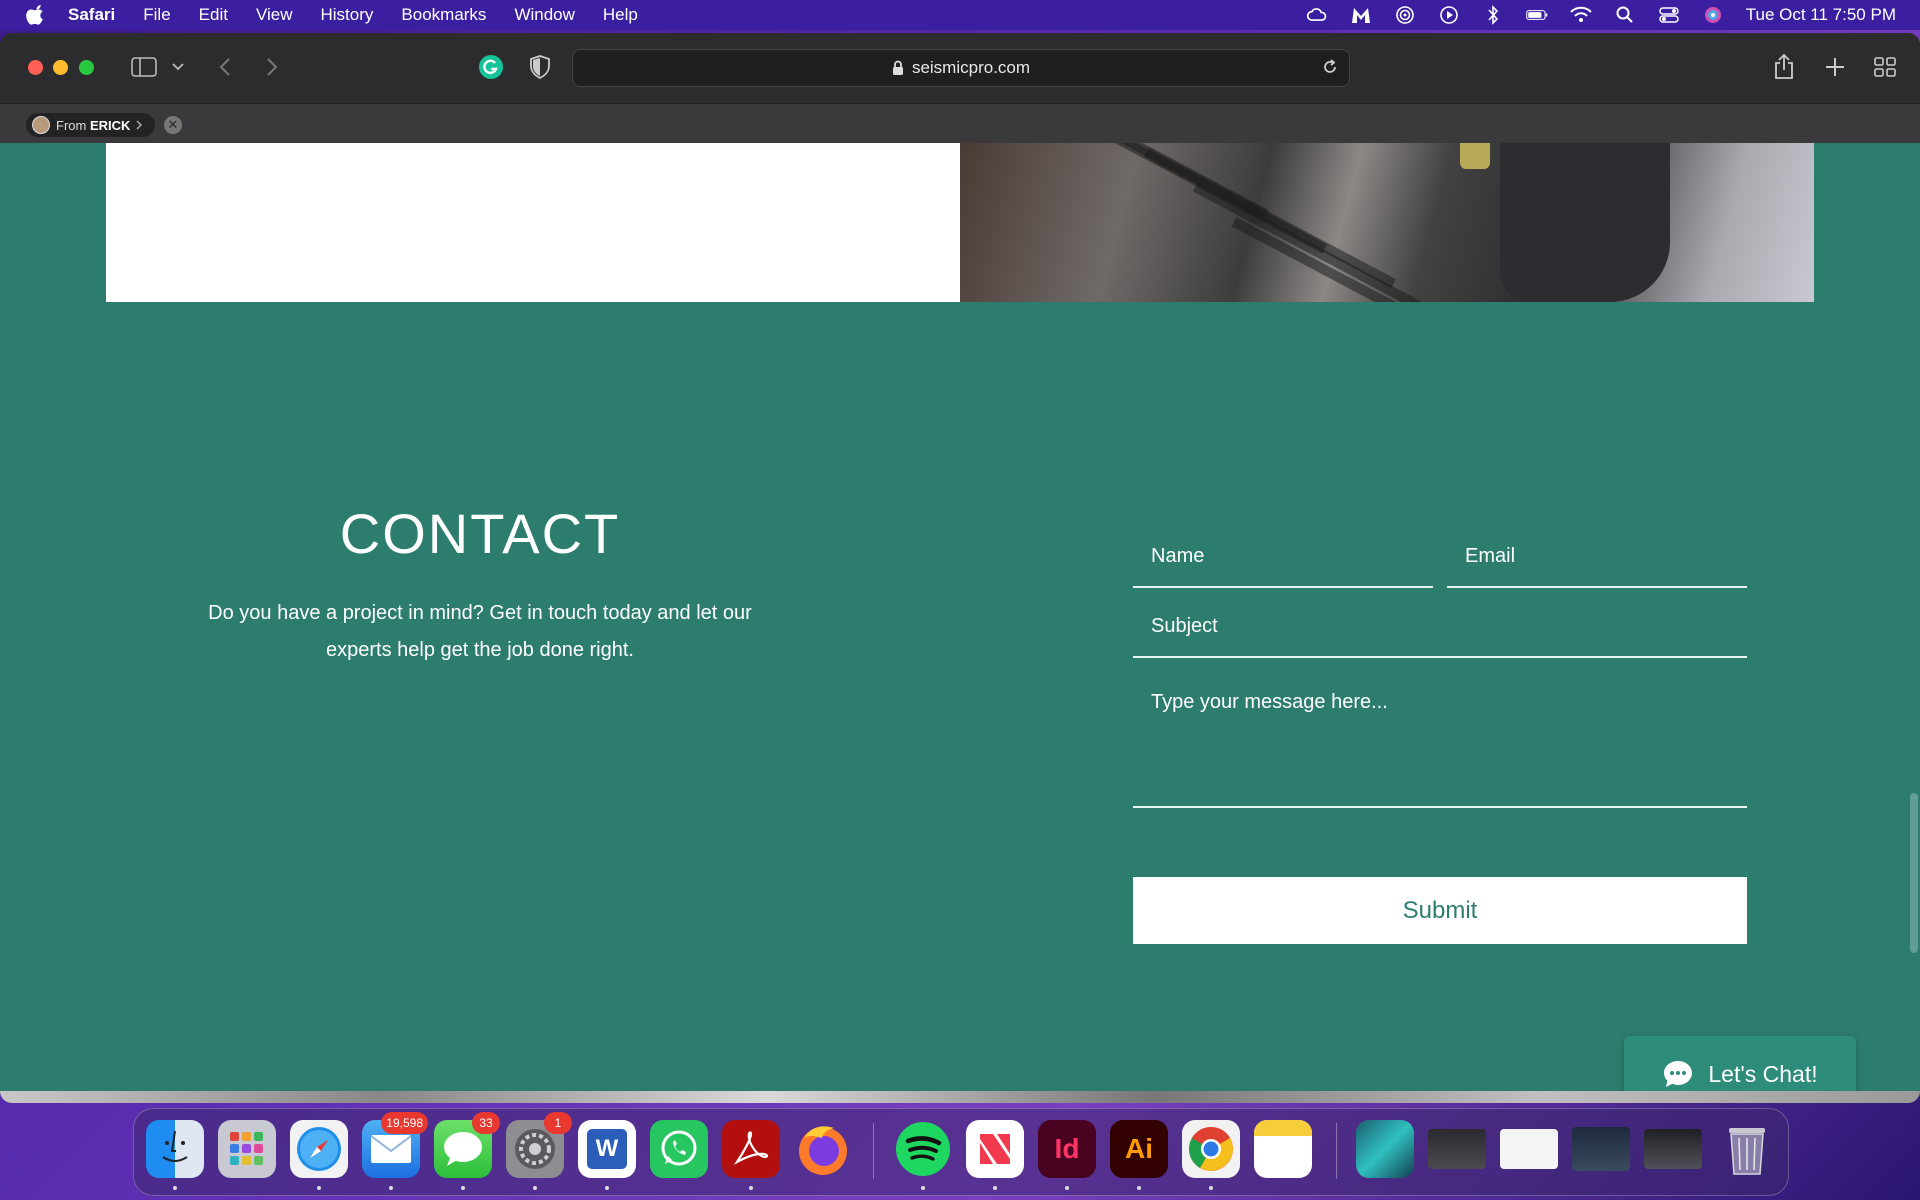 Image resolution: width=1920 pixels, height=1200 pixels. What do you see at coordinates (36, 15) in the screenshot?
I see `apple-menu-icon` at bounding box center [36, 15].